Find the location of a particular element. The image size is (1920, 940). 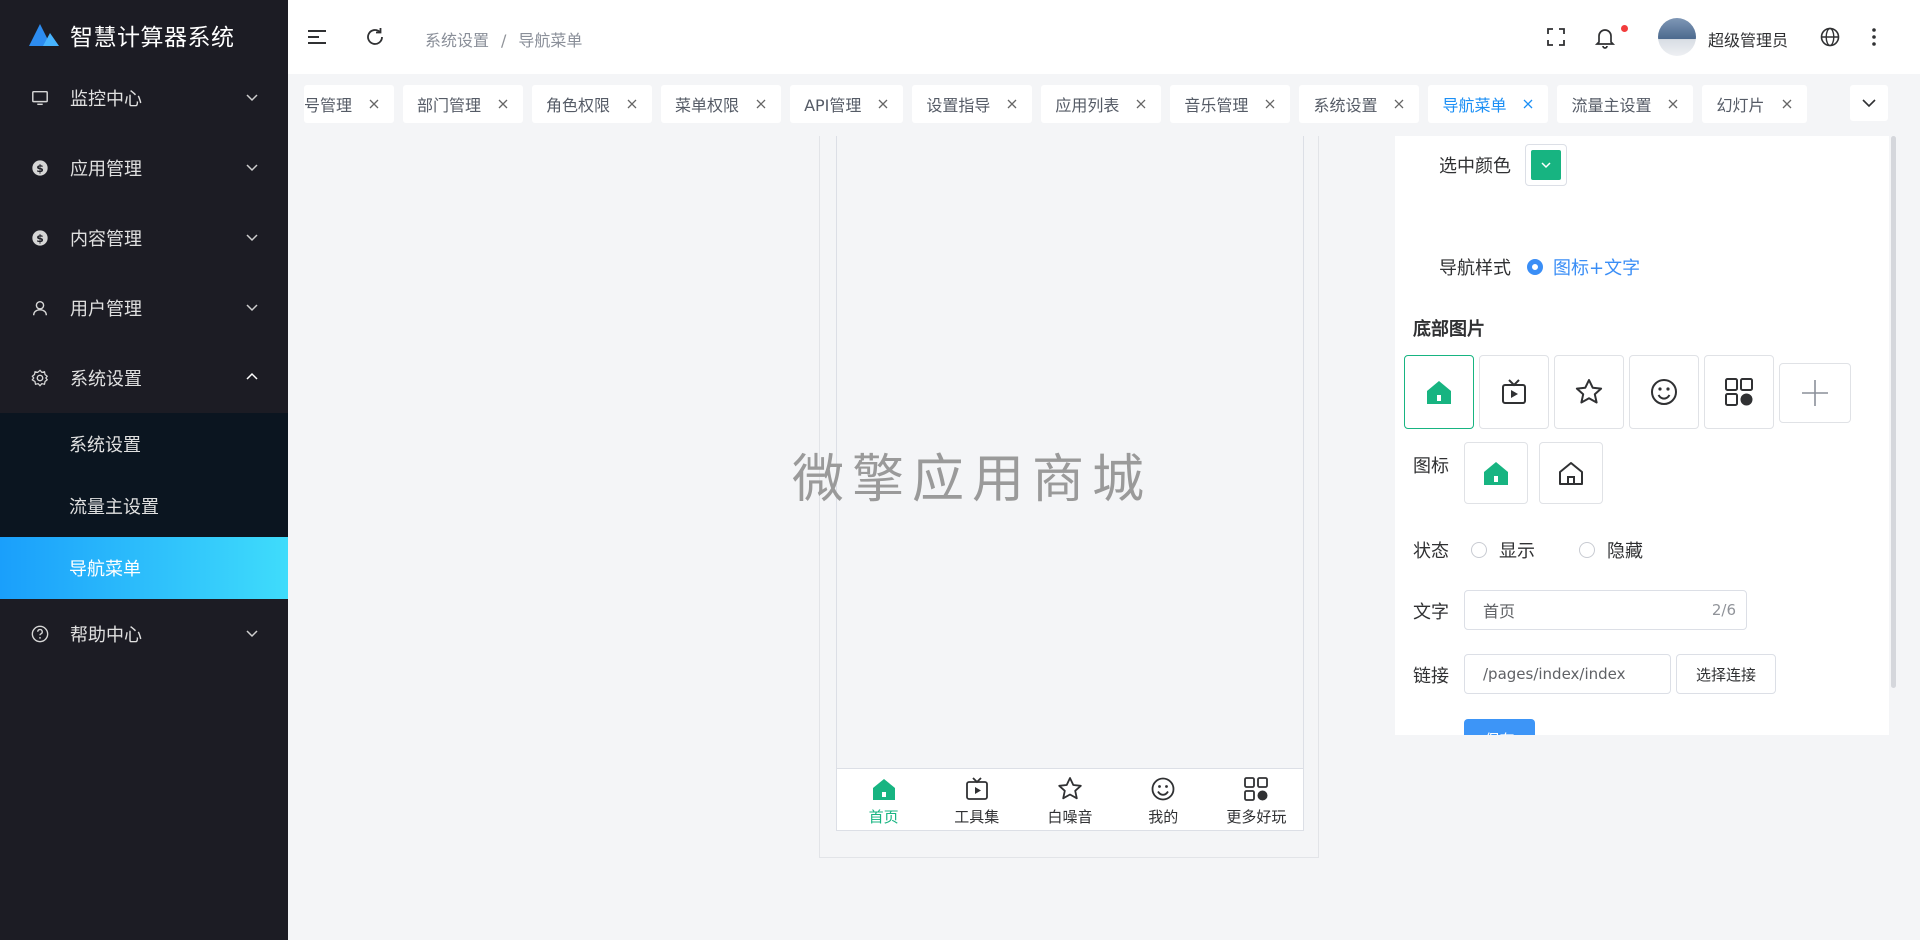

tab-label: API管理 is located at coordinates (833, 105).